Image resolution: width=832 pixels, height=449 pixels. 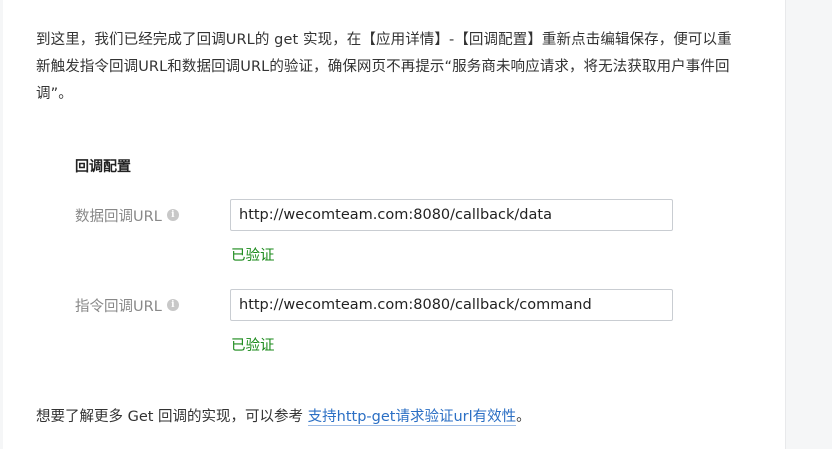 What do you see at coordinates (54, 94) in the screenshot?
I see `intro-line-3: 调”。` at bounding box center [54, 94].